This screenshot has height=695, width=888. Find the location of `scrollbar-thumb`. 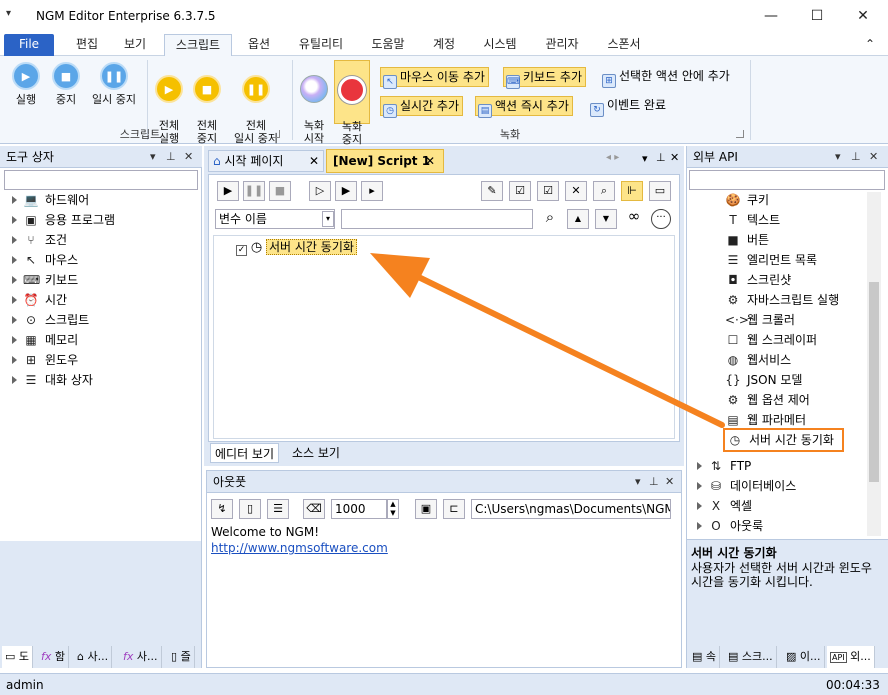

scrollbar-thumb is located at coordinates (874, 382).